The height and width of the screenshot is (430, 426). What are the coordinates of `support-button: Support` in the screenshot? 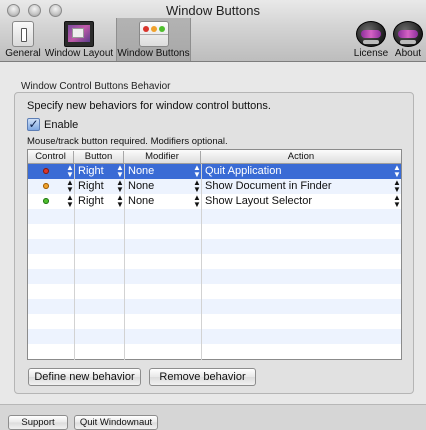 It's located at (38, 422).